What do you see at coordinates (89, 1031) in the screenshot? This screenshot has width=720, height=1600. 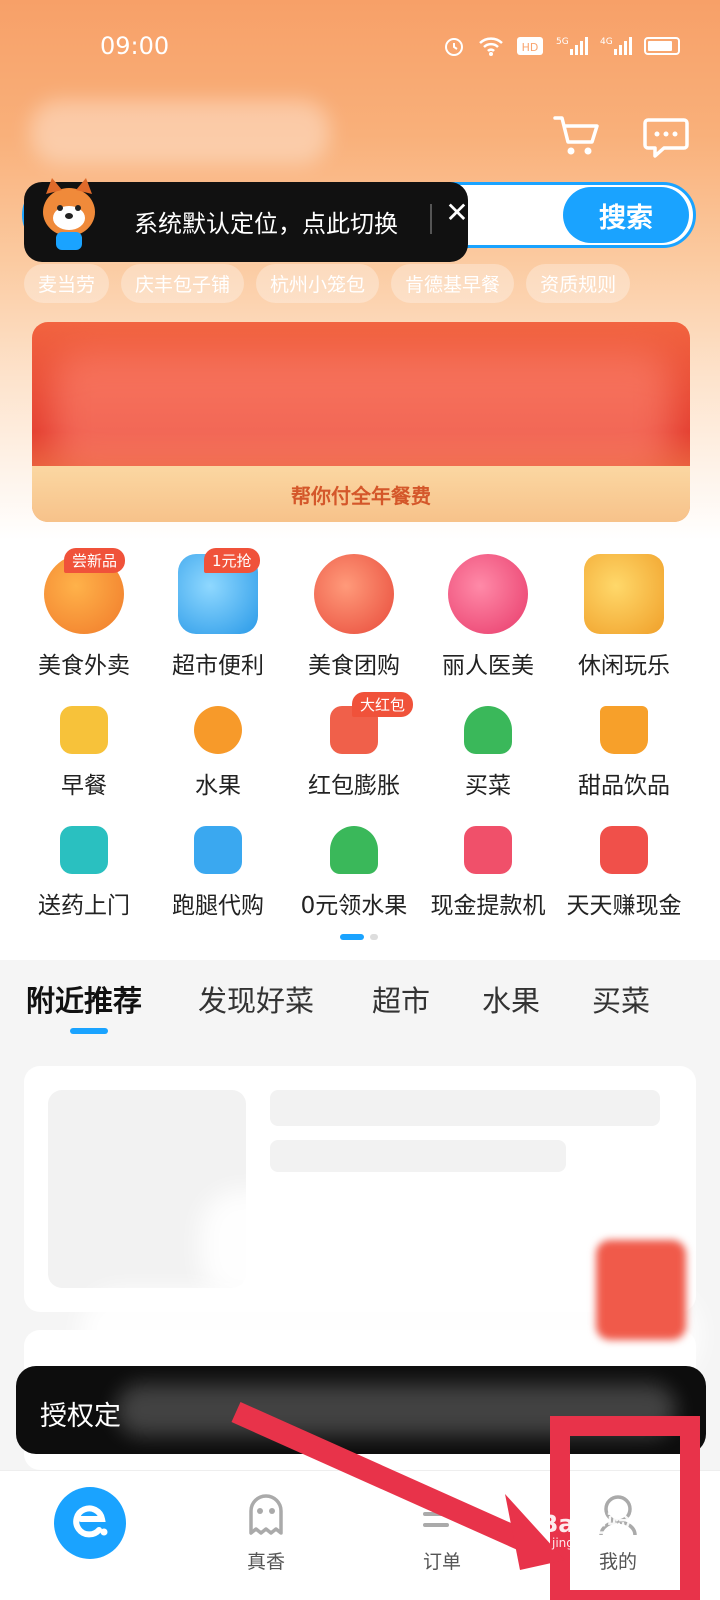 I see `tab-indicator` at bounding box center [89, 1031].